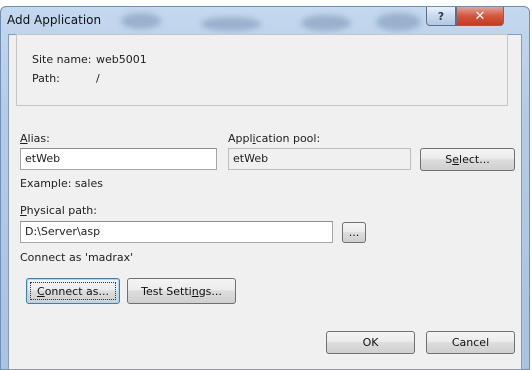  What do you see at coordinates (35, 138) in the screenshot?
I see `alias-label: Alias:` at bounding box center [35, 138].